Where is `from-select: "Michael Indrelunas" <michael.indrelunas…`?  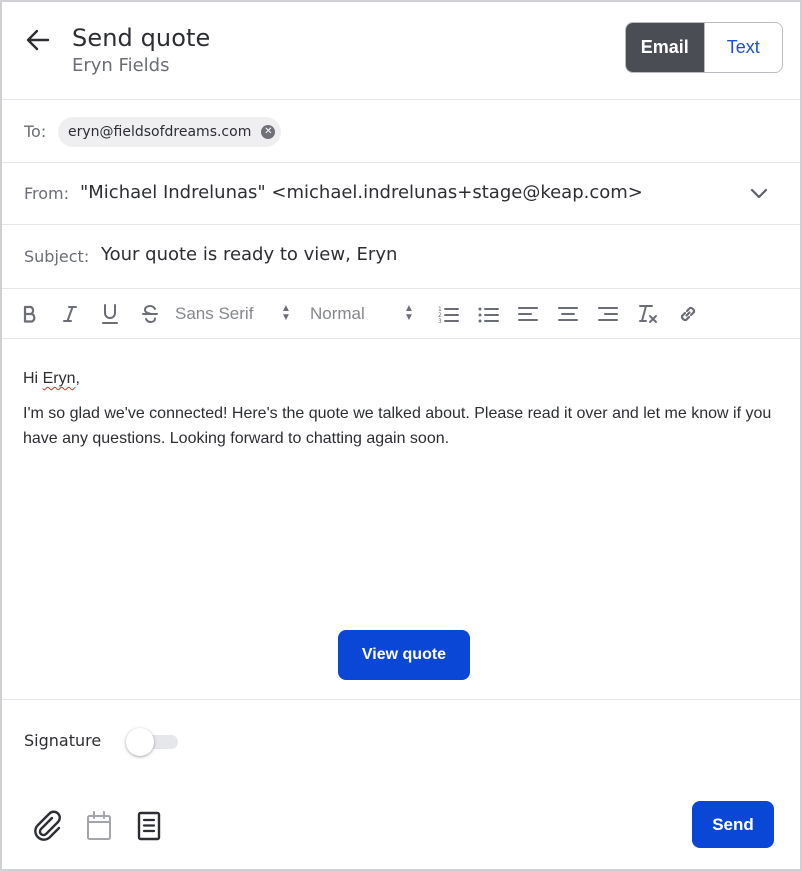
from-select: "Michael Indrelunas" <michael.indrelunas… is located at coordinates (361, 192).